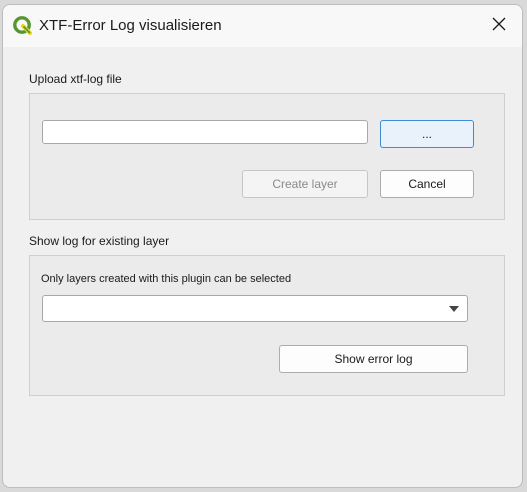 Image resolution: width=527 pixels, height=492 pixels. What do you see at coordinates (23, 26) in the screenshot?
I see `qgis-icon` at bounding box center [23, 26].